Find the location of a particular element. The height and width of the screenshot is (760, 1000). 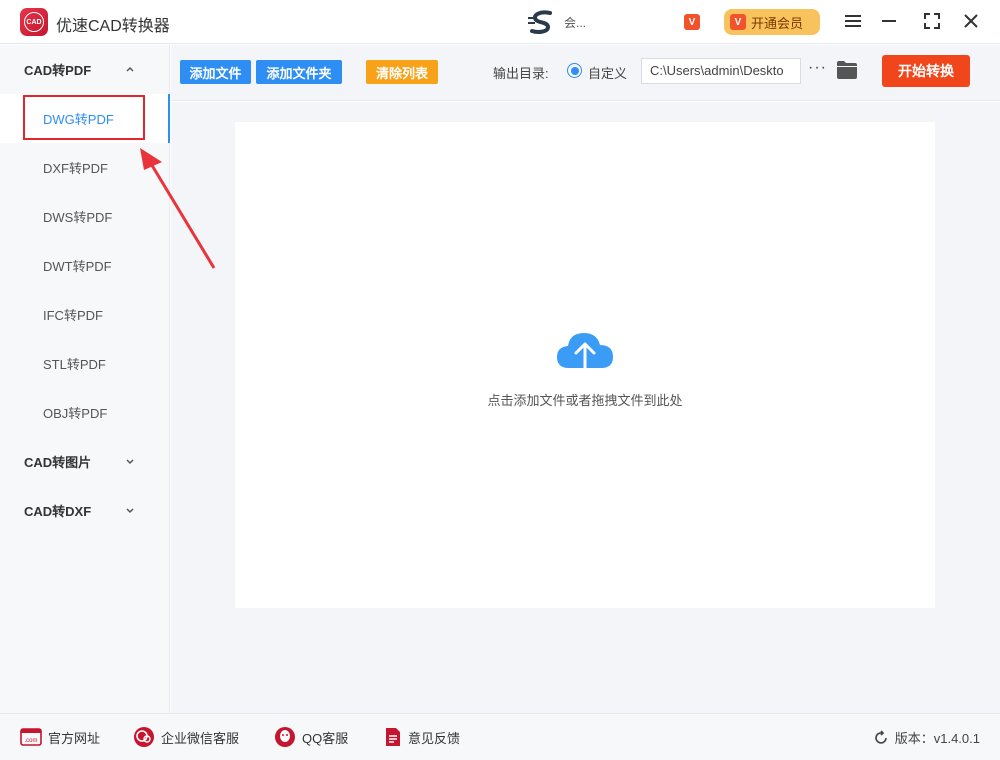

annotation-highlight-box is located at coordinates (84, 117).